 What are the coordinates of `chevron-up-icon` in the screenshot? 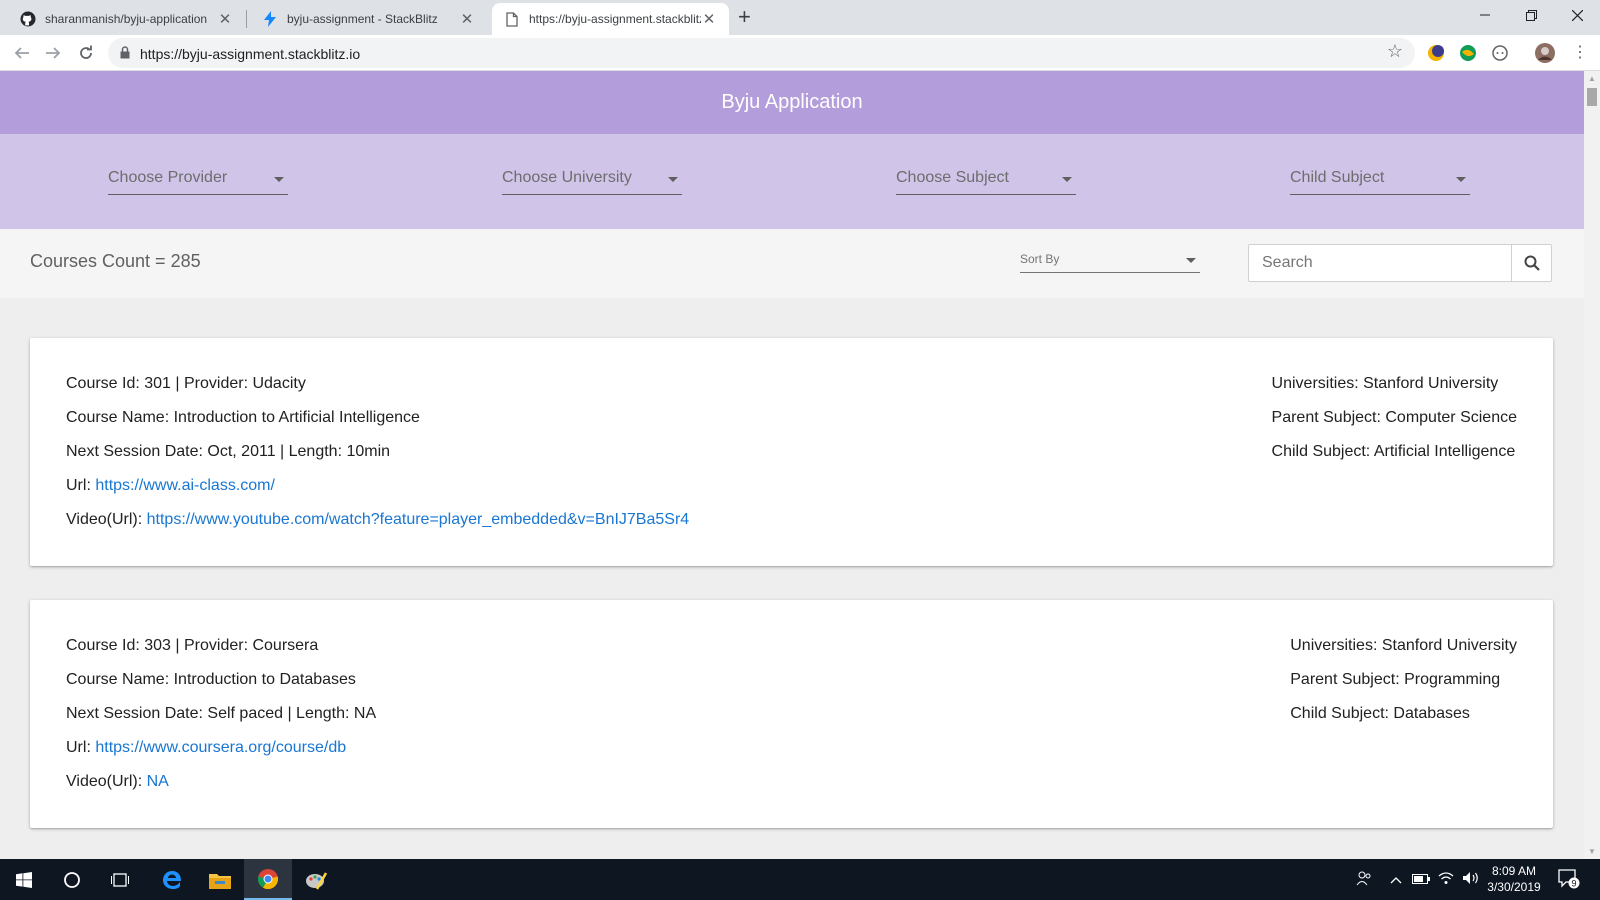 It's located at (1396, 879).